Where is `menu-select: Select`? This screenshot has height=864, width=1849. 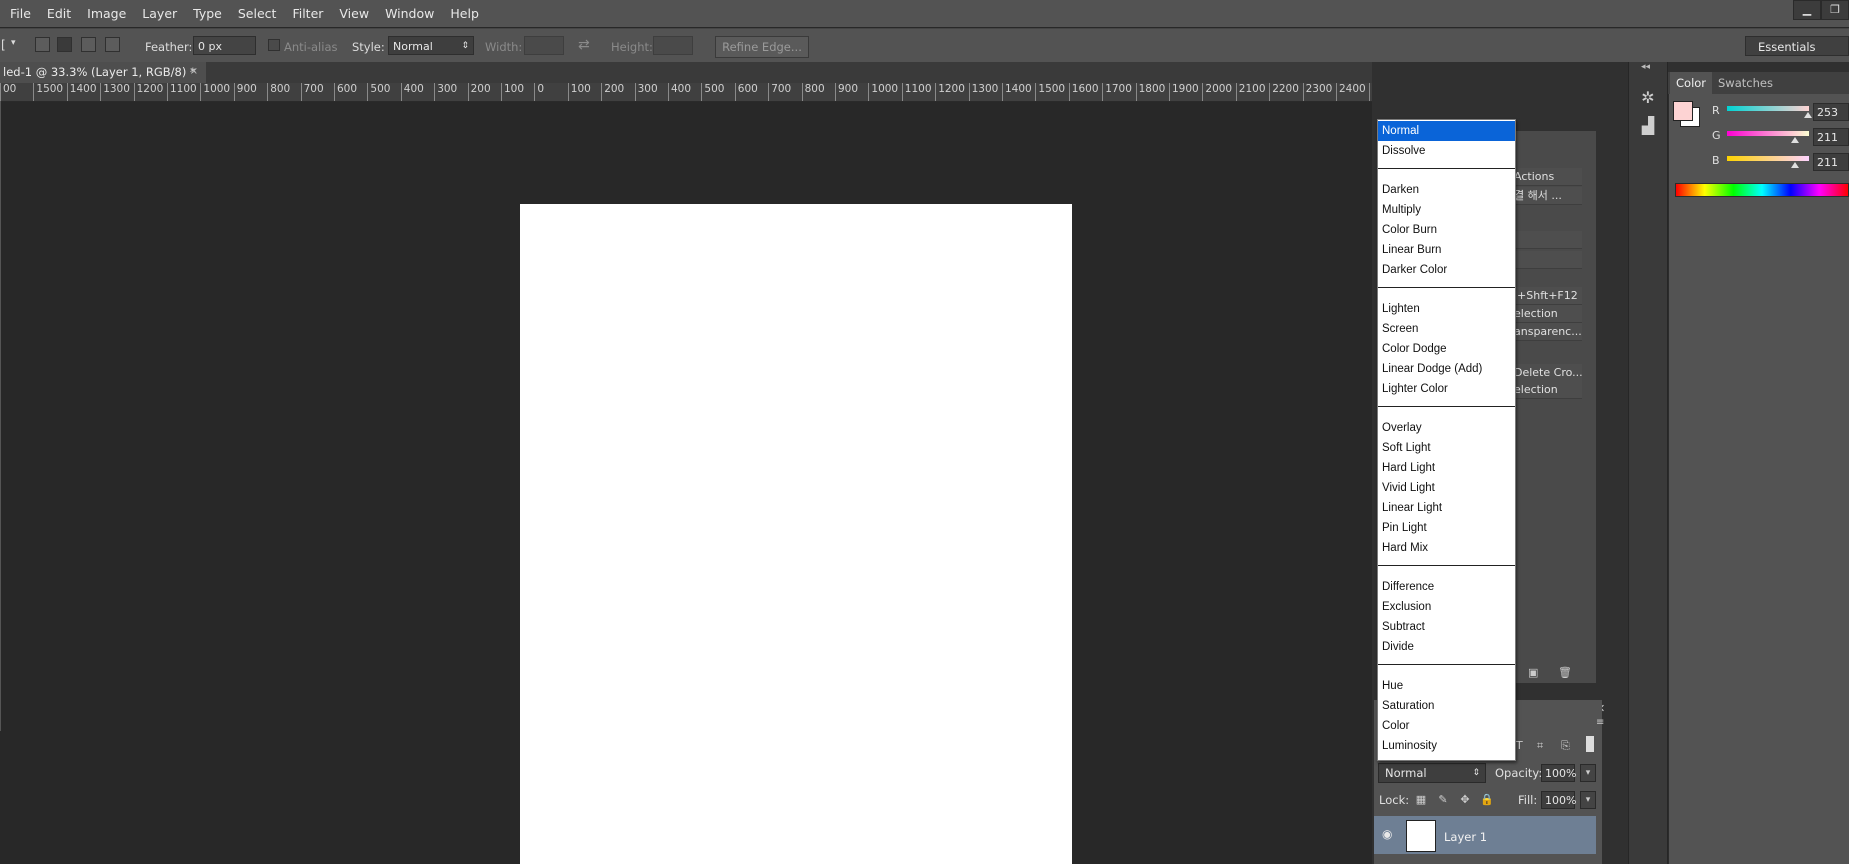
menu-select: Select is located at coordinates (257, 13).